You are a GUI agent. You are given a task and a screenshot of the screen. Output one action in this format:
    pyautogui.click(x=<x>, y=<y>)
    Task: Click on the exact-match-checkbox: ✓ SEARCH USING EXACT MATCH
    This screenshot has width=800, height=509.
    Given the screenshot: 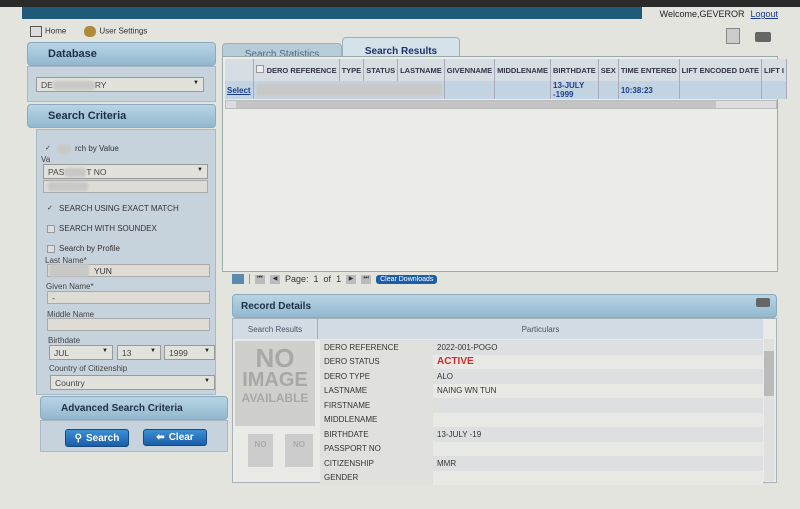 What is the action you would take?
    pyautogui.click(x=113, y=208)
    